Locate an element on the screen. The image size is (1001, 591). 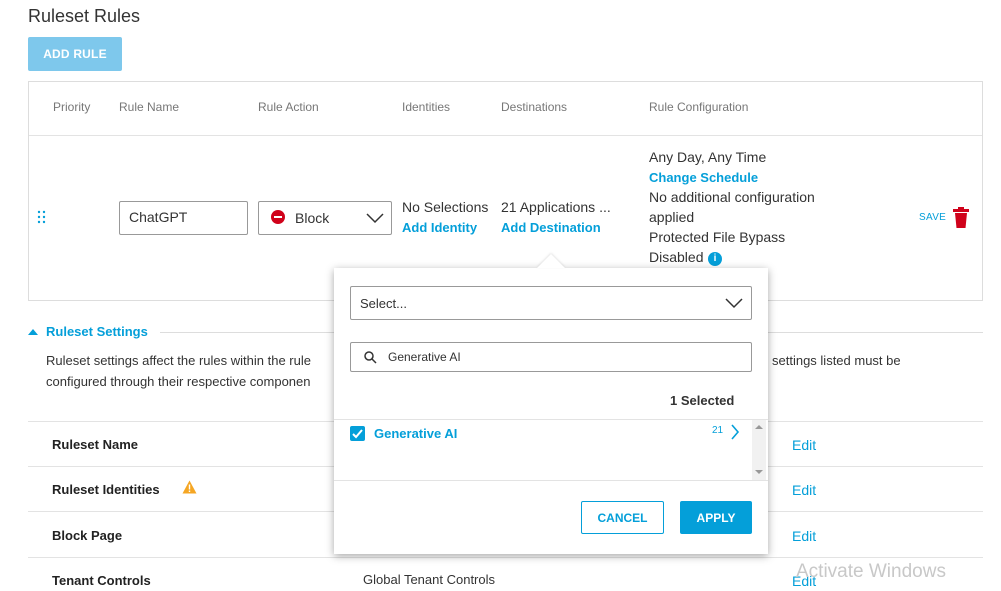
header-destinations: Destinations is located at coordinates (534, 107).